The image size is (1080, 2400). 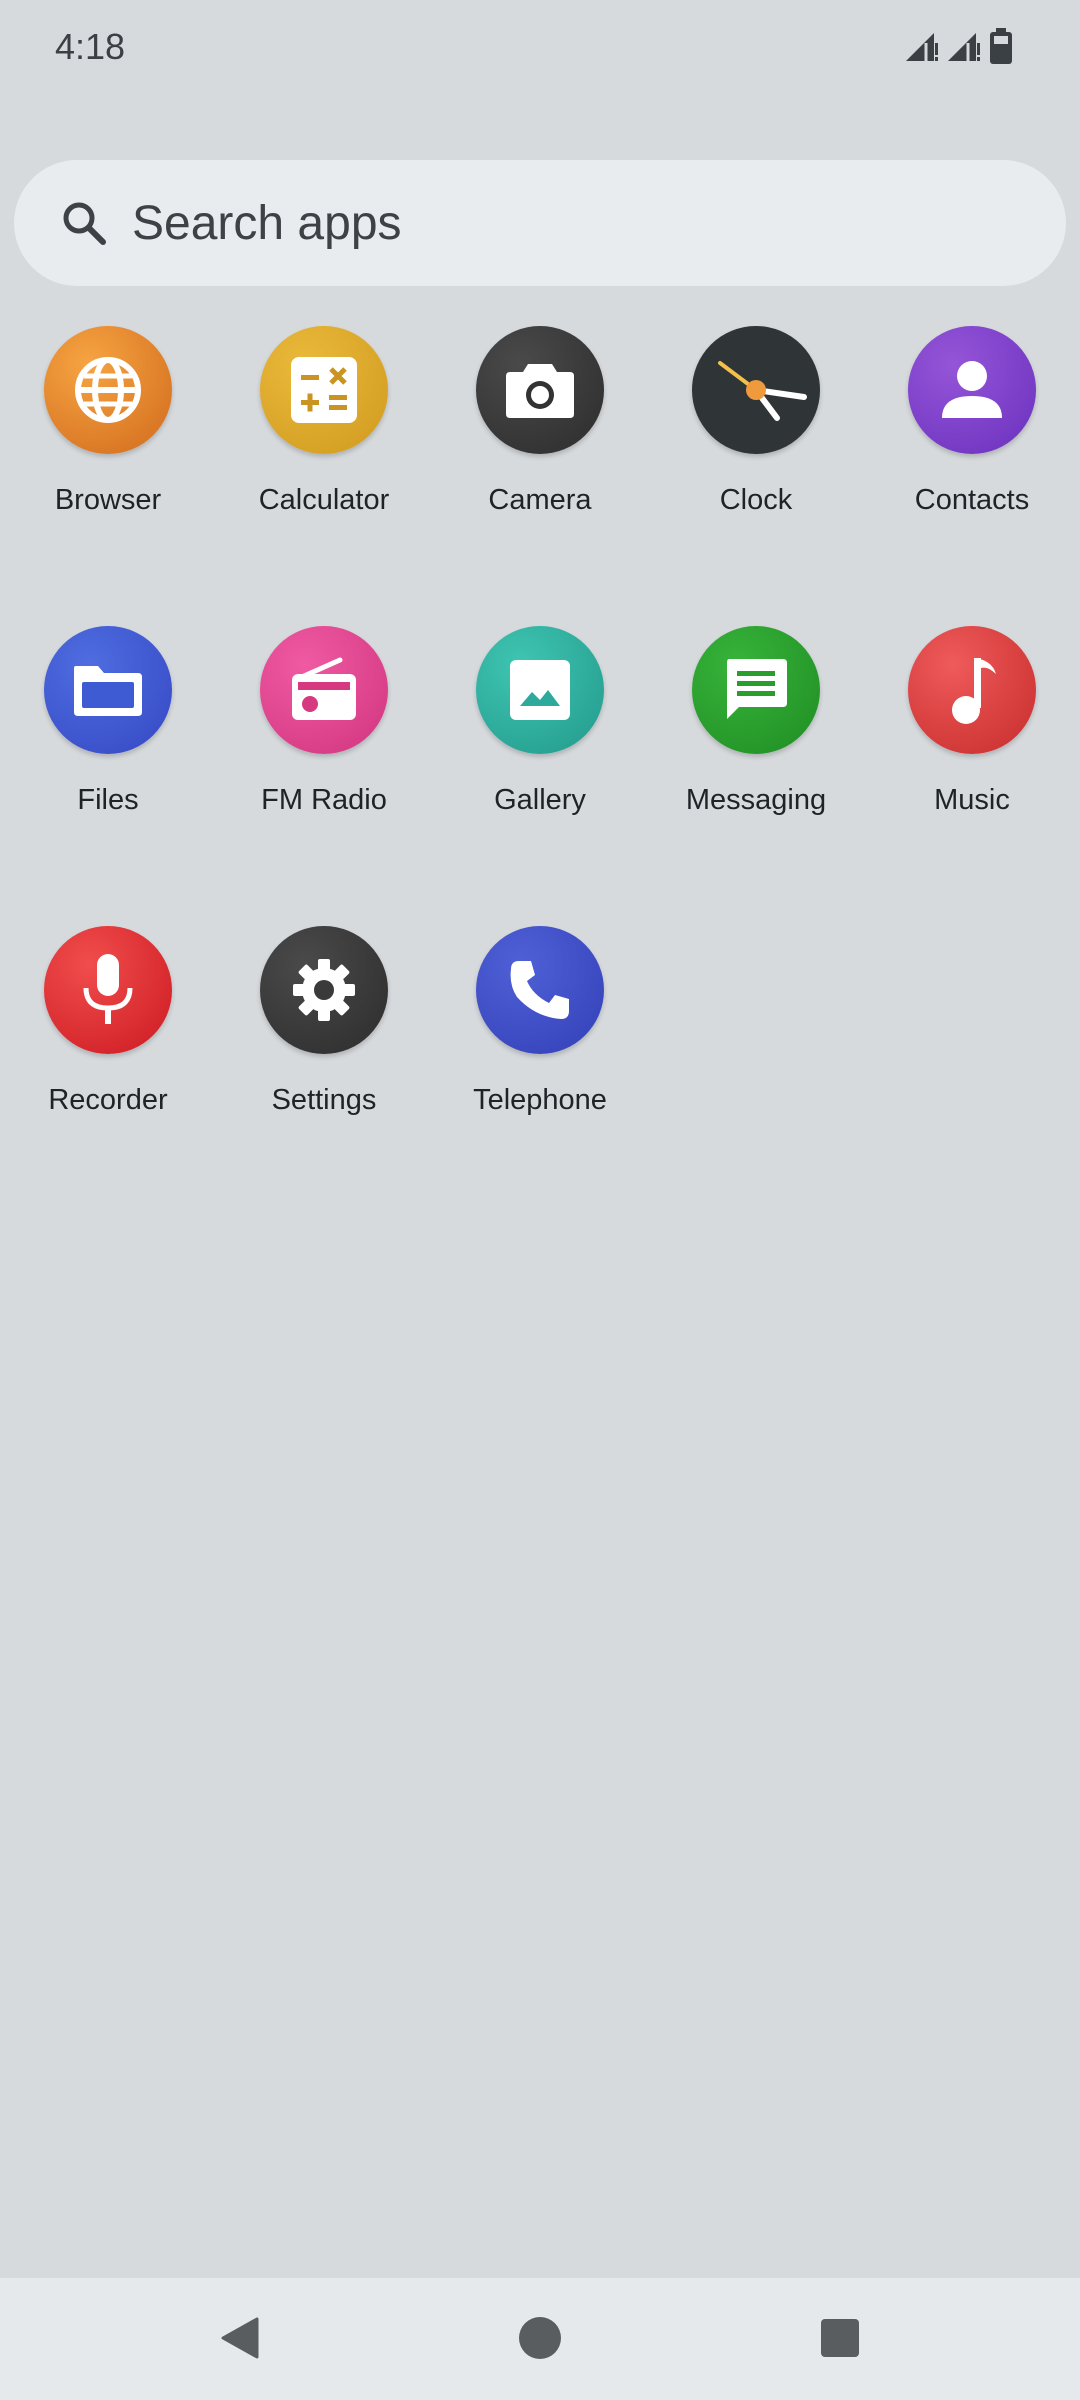 I want to click on battery-icon, so click(x=1001, y=46).